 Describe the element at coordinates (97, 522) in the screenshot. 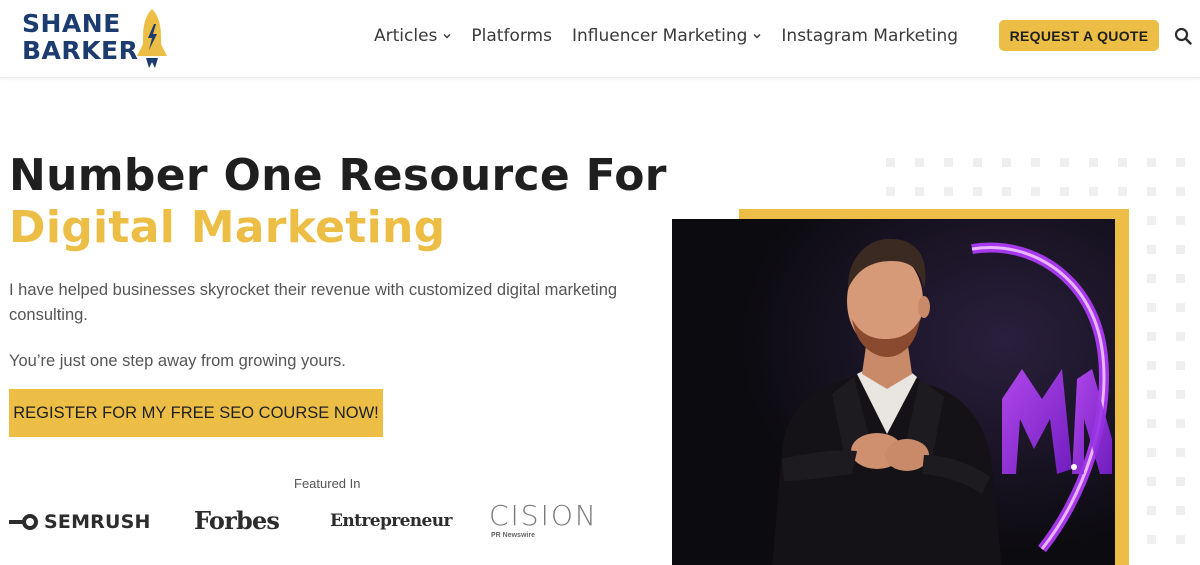

I see `semrush-text: SEMRUSH` at that location.